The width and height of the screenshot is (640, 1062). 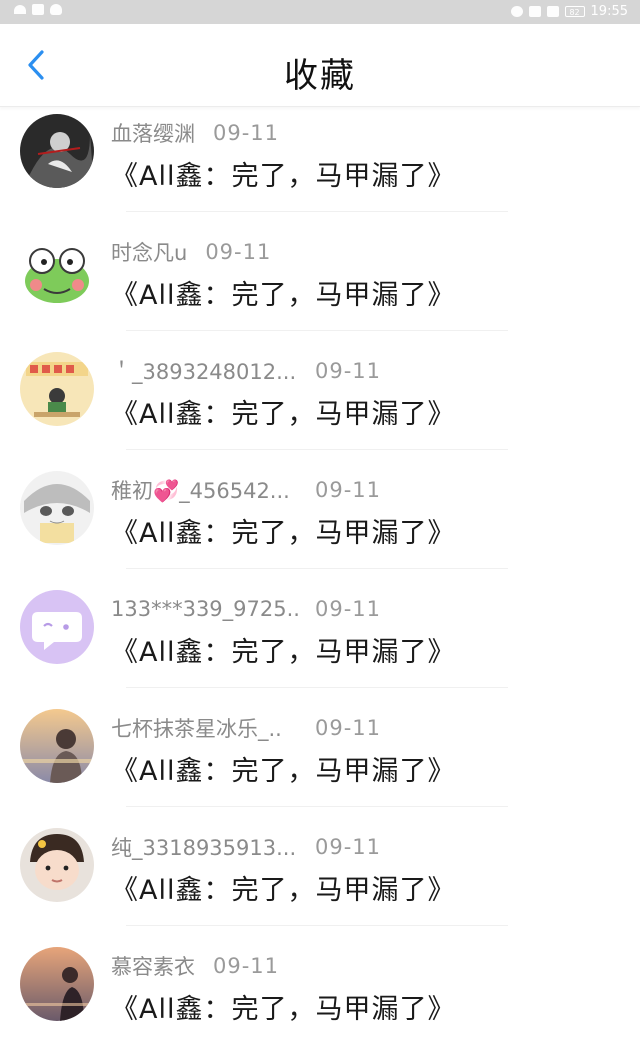 I want to click on item-meta: 血落缨渊 09-11, so click(x=195, y=133).